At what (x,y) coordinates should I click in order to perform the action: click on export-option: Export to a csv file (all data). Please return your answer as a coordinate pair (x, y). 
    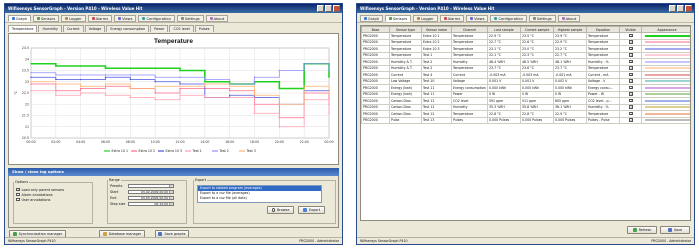
    Looking at the image, I should click on (259, 198).